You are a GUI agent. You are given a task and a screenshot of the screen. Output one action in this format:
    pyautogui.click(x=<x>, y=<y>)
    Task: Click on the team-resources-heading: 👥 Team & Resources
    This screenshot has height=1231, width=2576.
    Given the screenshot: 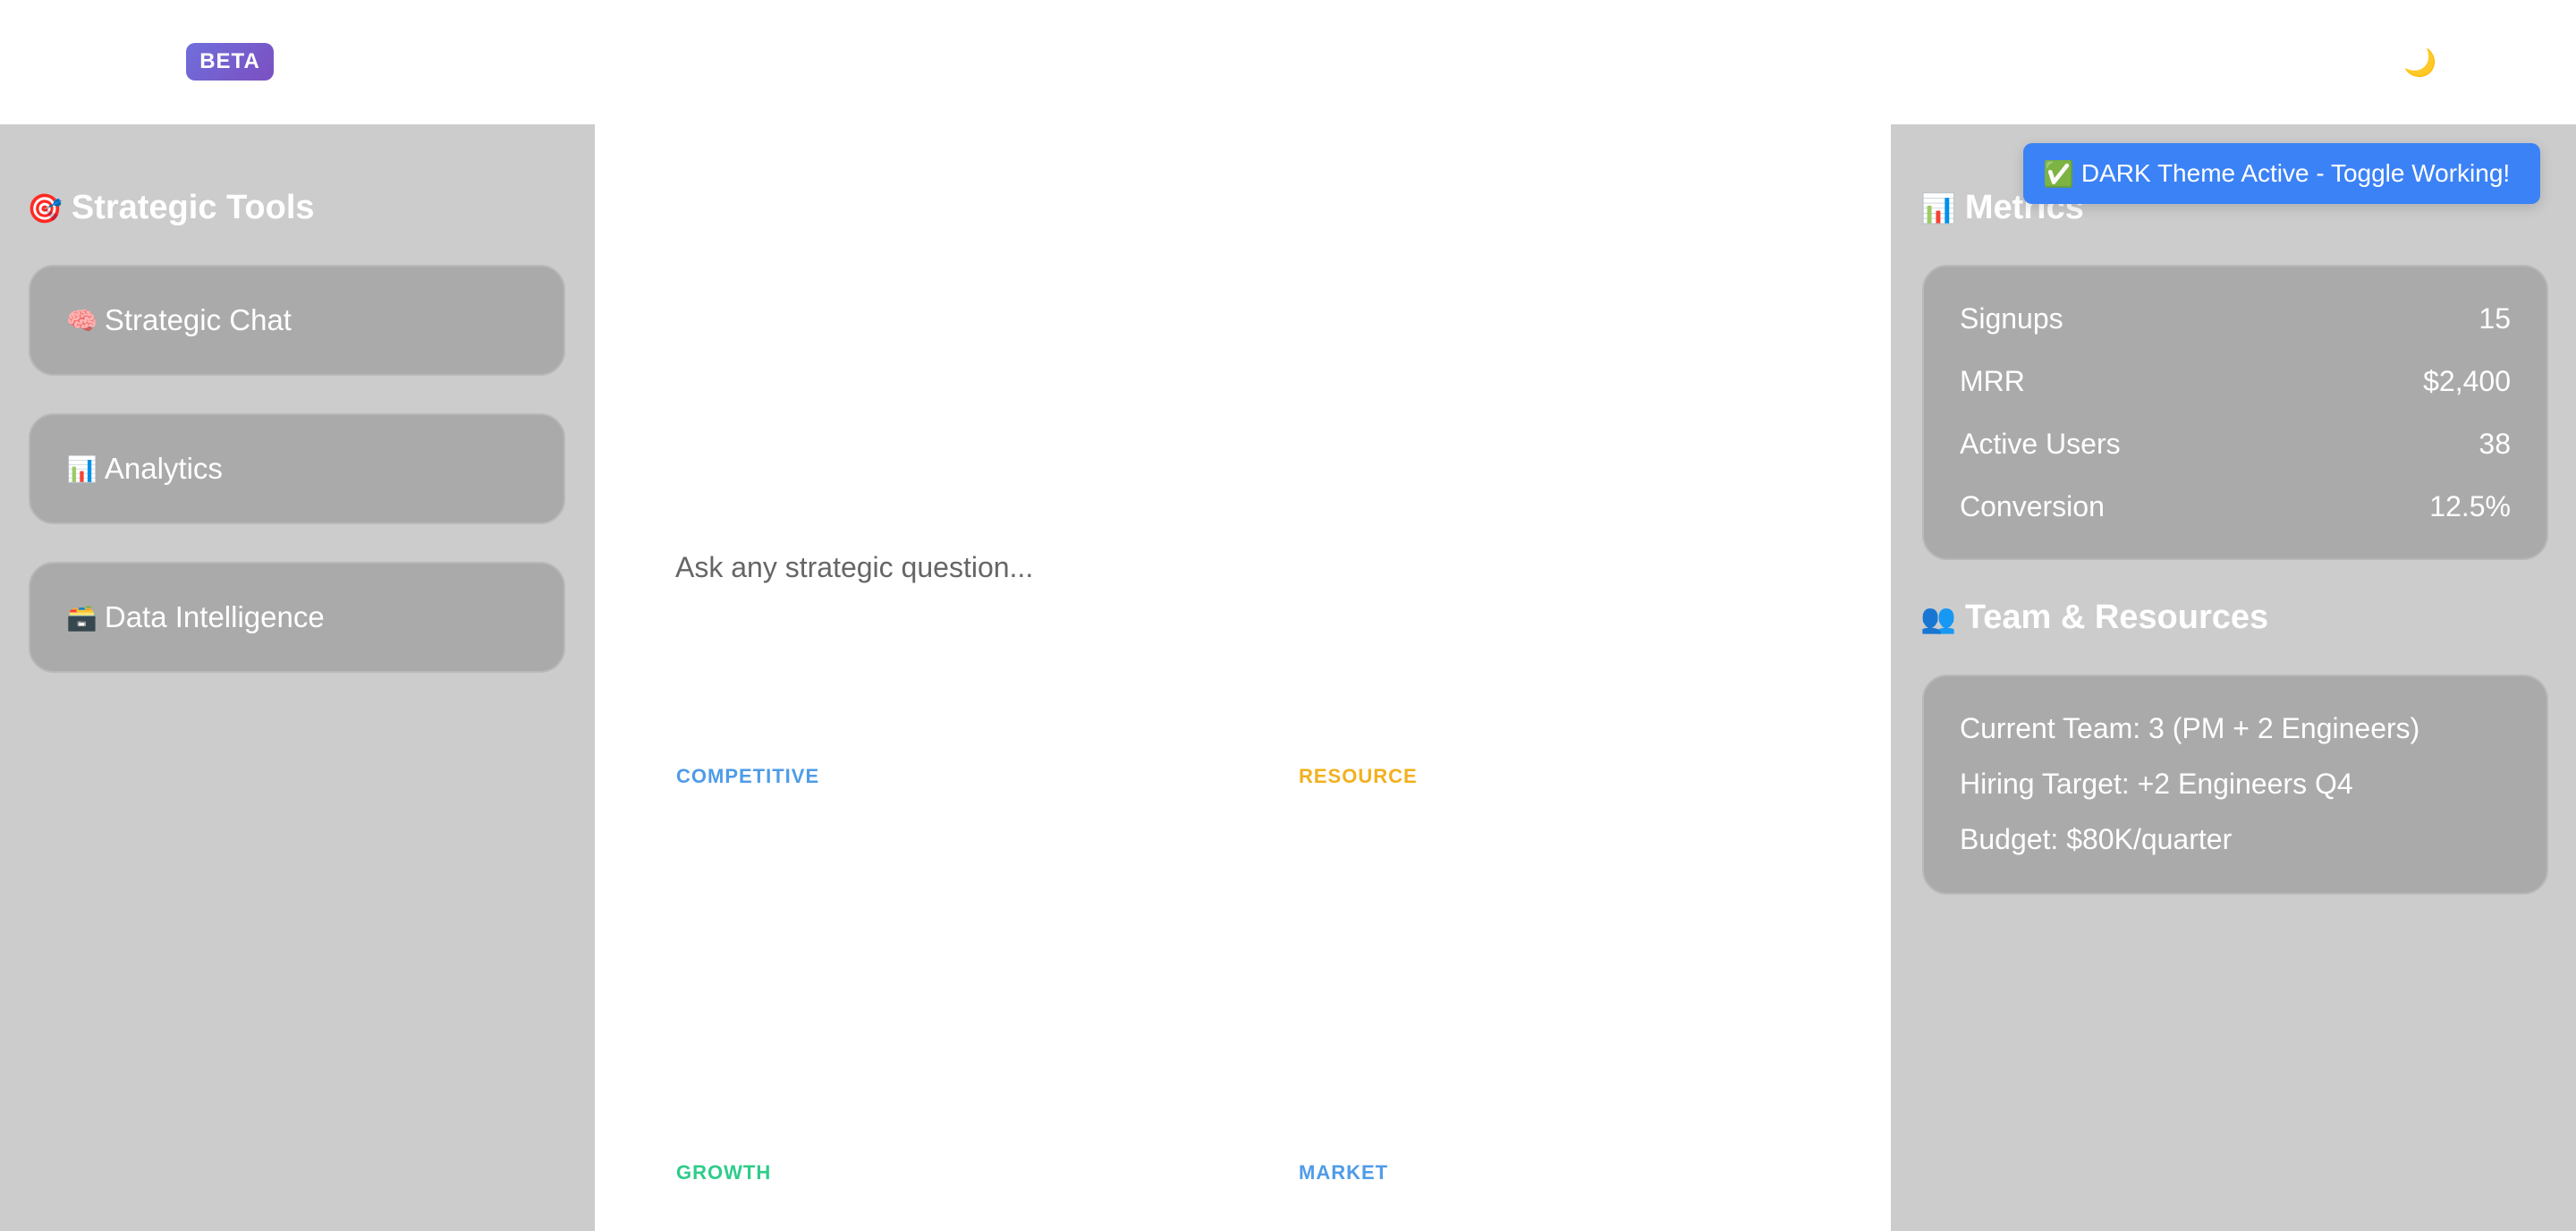 What is the action you would take?
    pyautogui.click(x=2094, y=618)
    